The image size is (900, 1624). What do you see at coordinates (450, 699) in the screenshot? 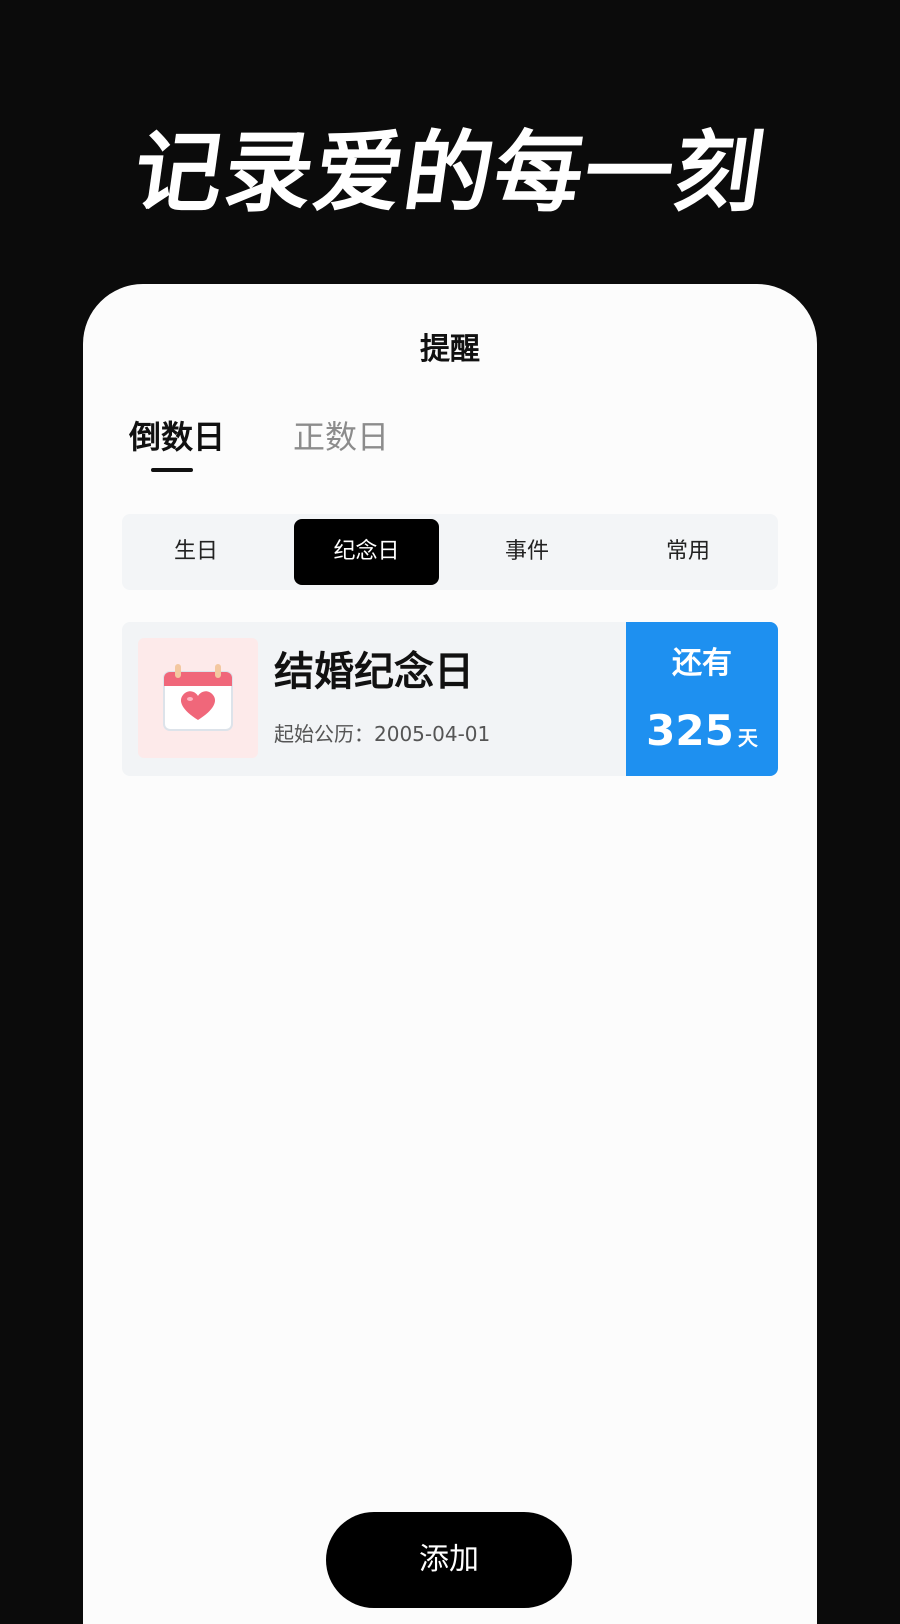
I see `event-card: 结婚纪念日 起始公历：2005-04-01 还有 325 天` at bounding box center [450, 699].